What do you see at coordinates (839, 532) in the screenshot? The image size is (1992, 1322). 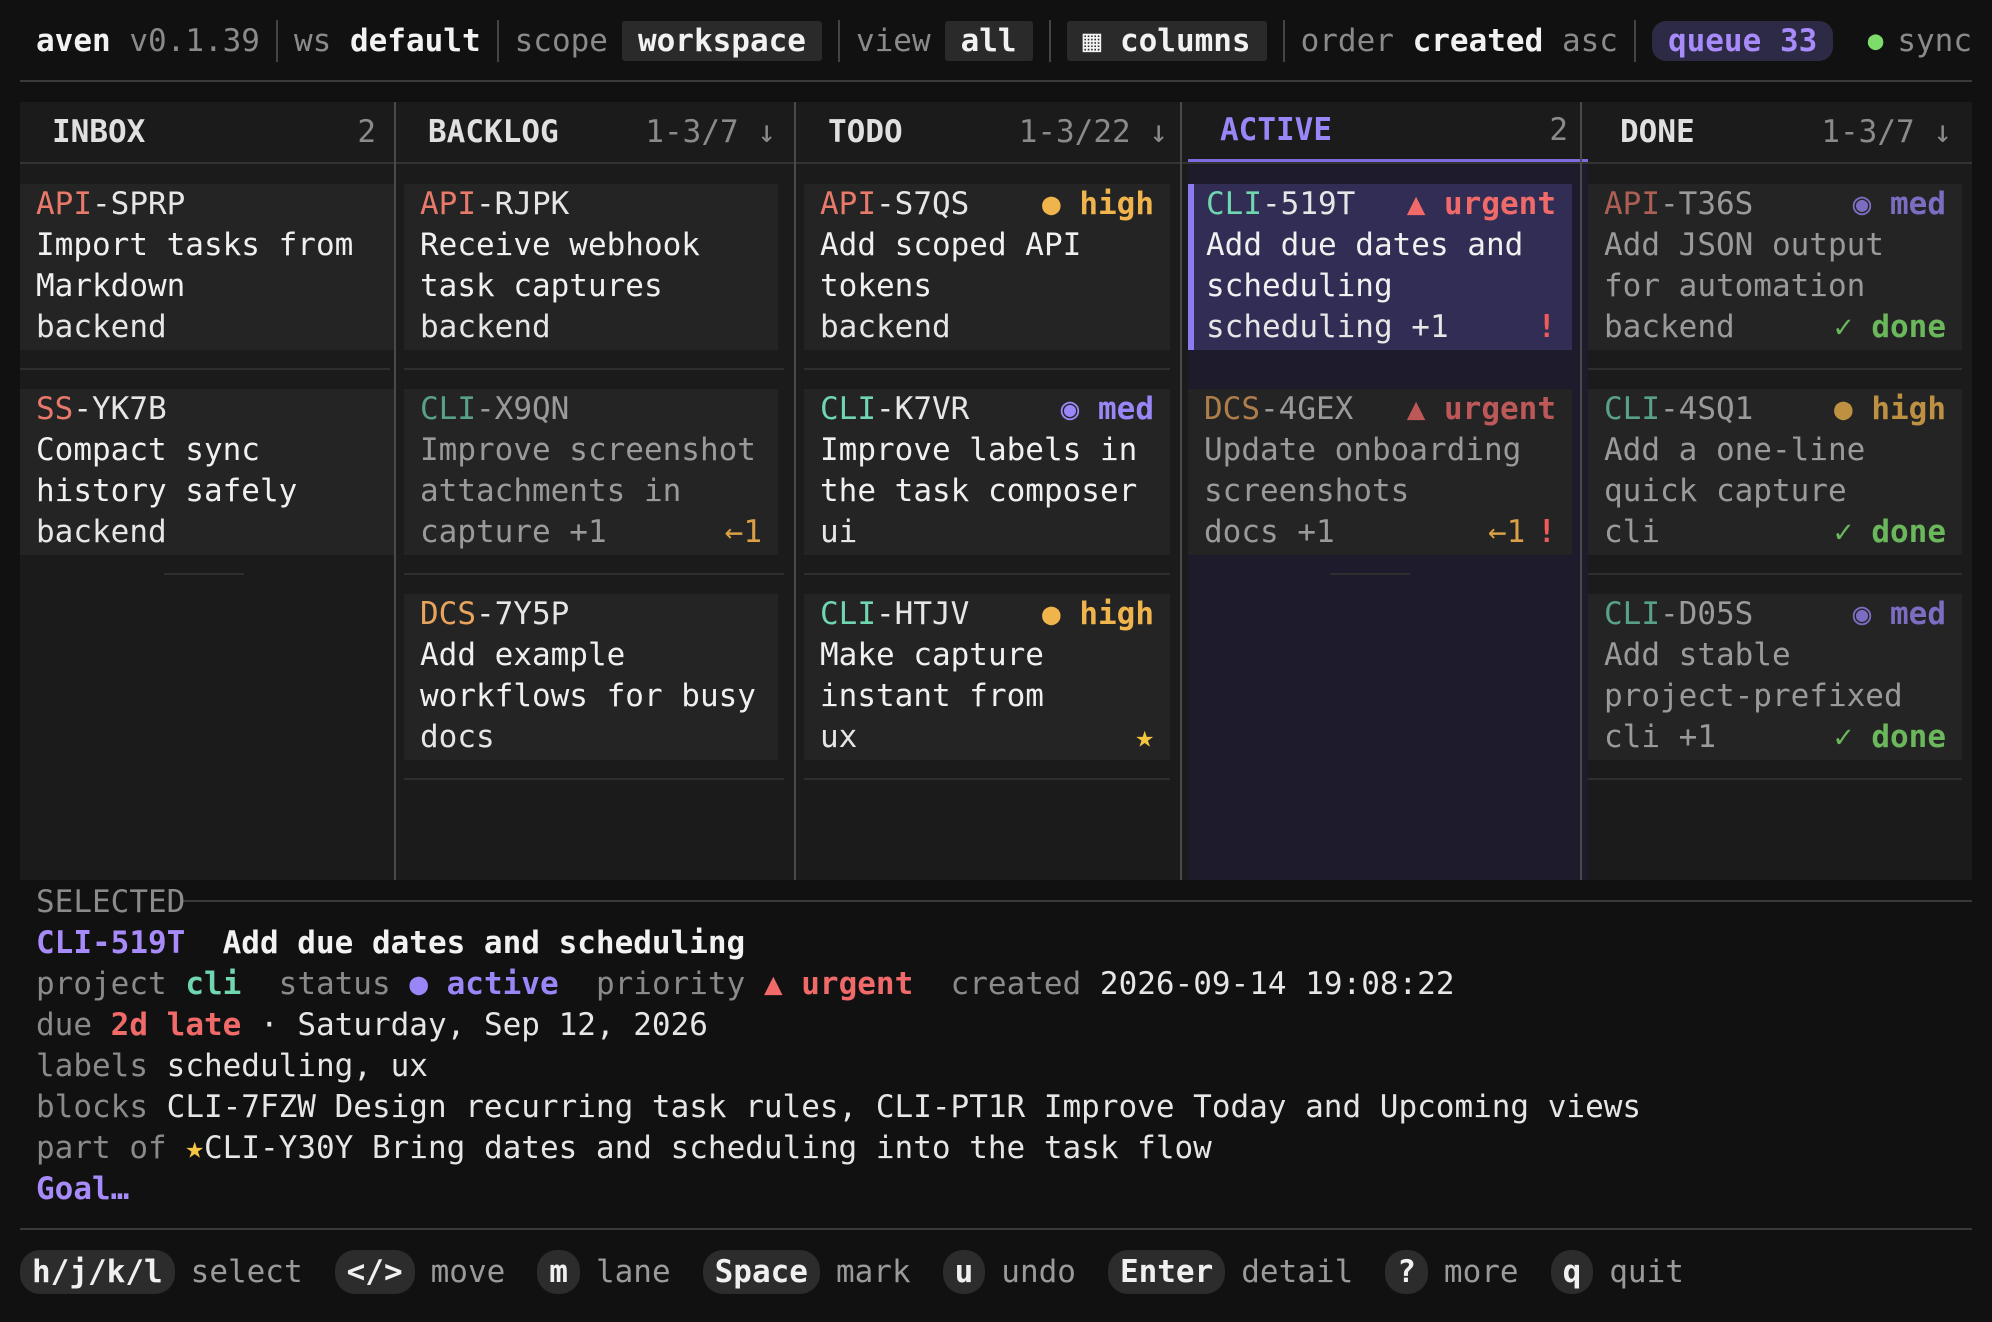 I see `task-labels: ui` at bounding box center [839, 532].